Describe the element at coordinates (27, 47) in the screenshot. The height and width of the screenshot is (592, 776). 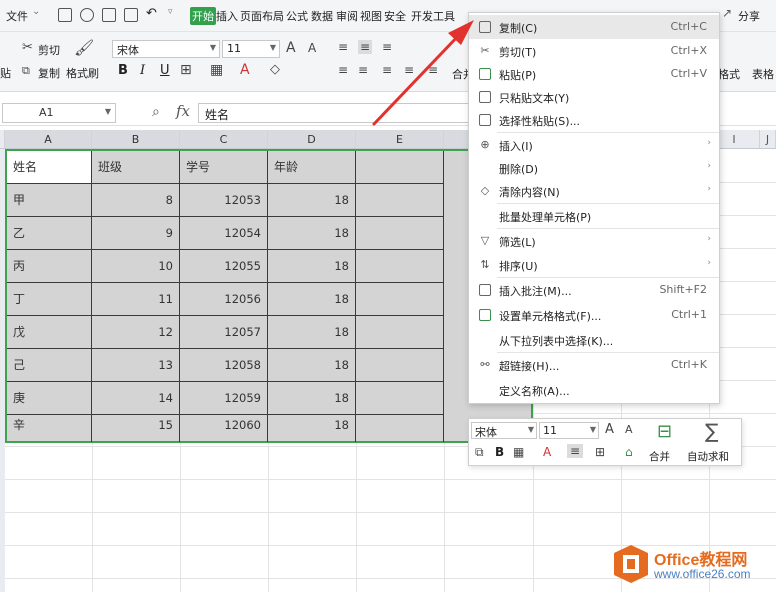
I see `scissors-icon: ✂` at that location.